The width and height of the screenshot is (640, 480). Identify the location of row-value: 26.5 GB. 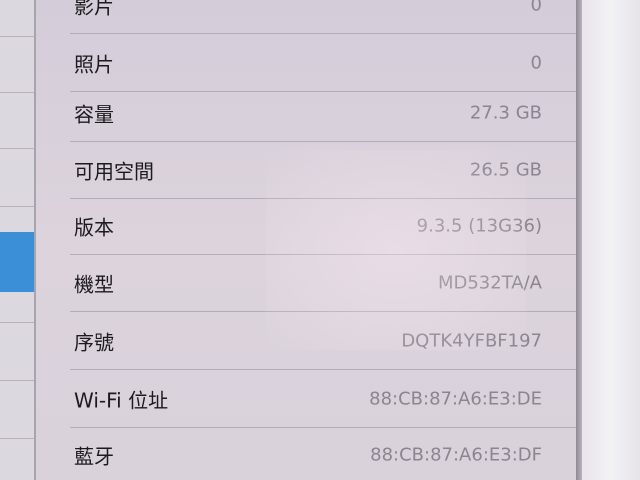
(505, 170).